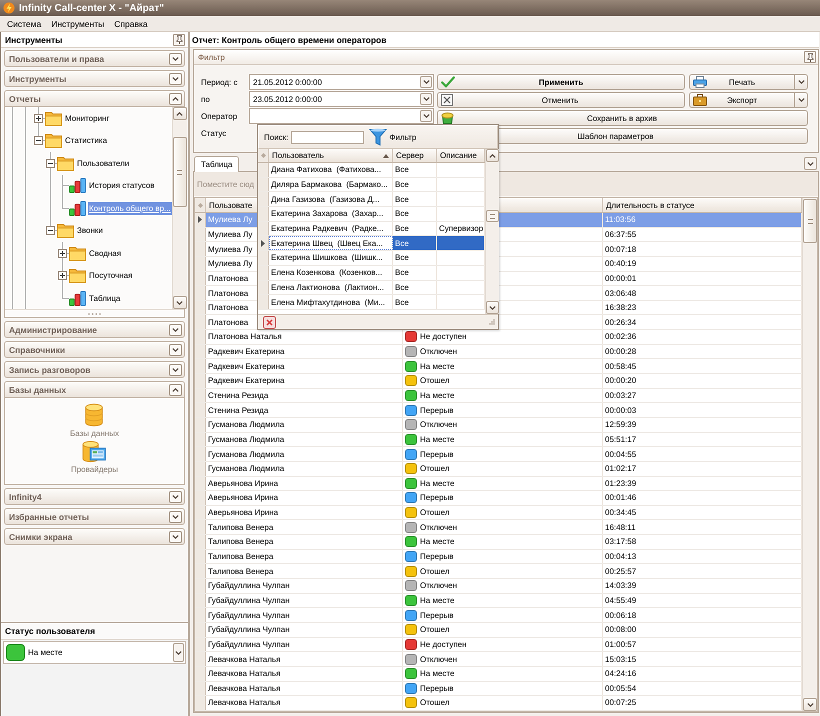 The image size is (820, 716). Describe the element at coordinates (371, 185) in the screenshot. I see `list-row: Диляра Бармакова (Бармако... Все` at that location.